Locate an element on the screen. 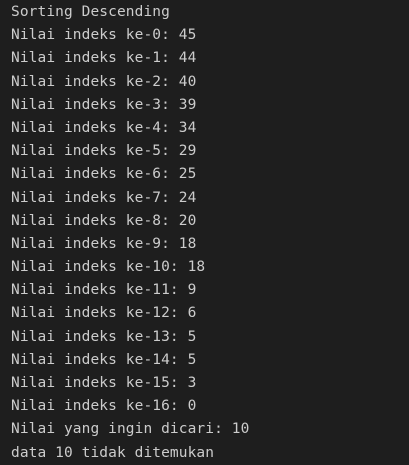  output-line: Nilai indeks ke-7: 24 is located at coordinates (104, 197).